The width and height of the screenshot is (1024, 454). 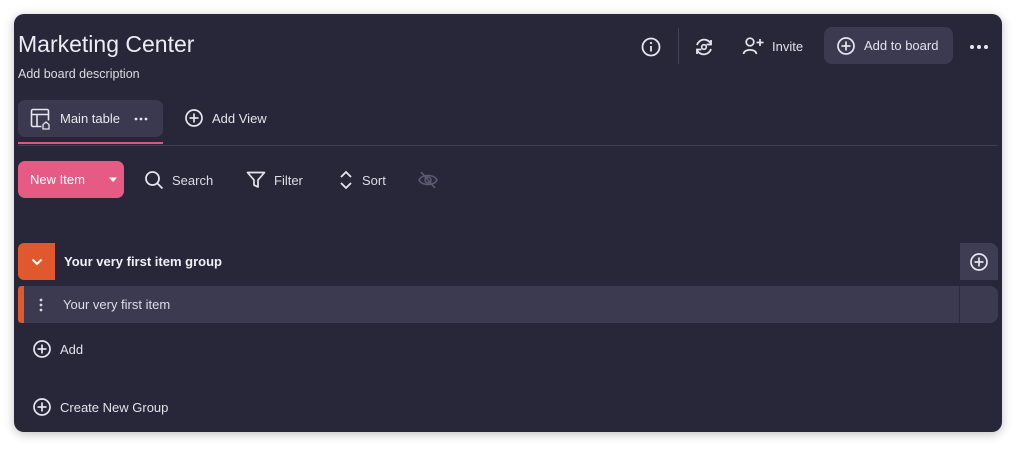 What do you see at coordinates (106, 44) in the screenshot?
I see `board-title: Marketing Center` at bounding box center [106, 44].